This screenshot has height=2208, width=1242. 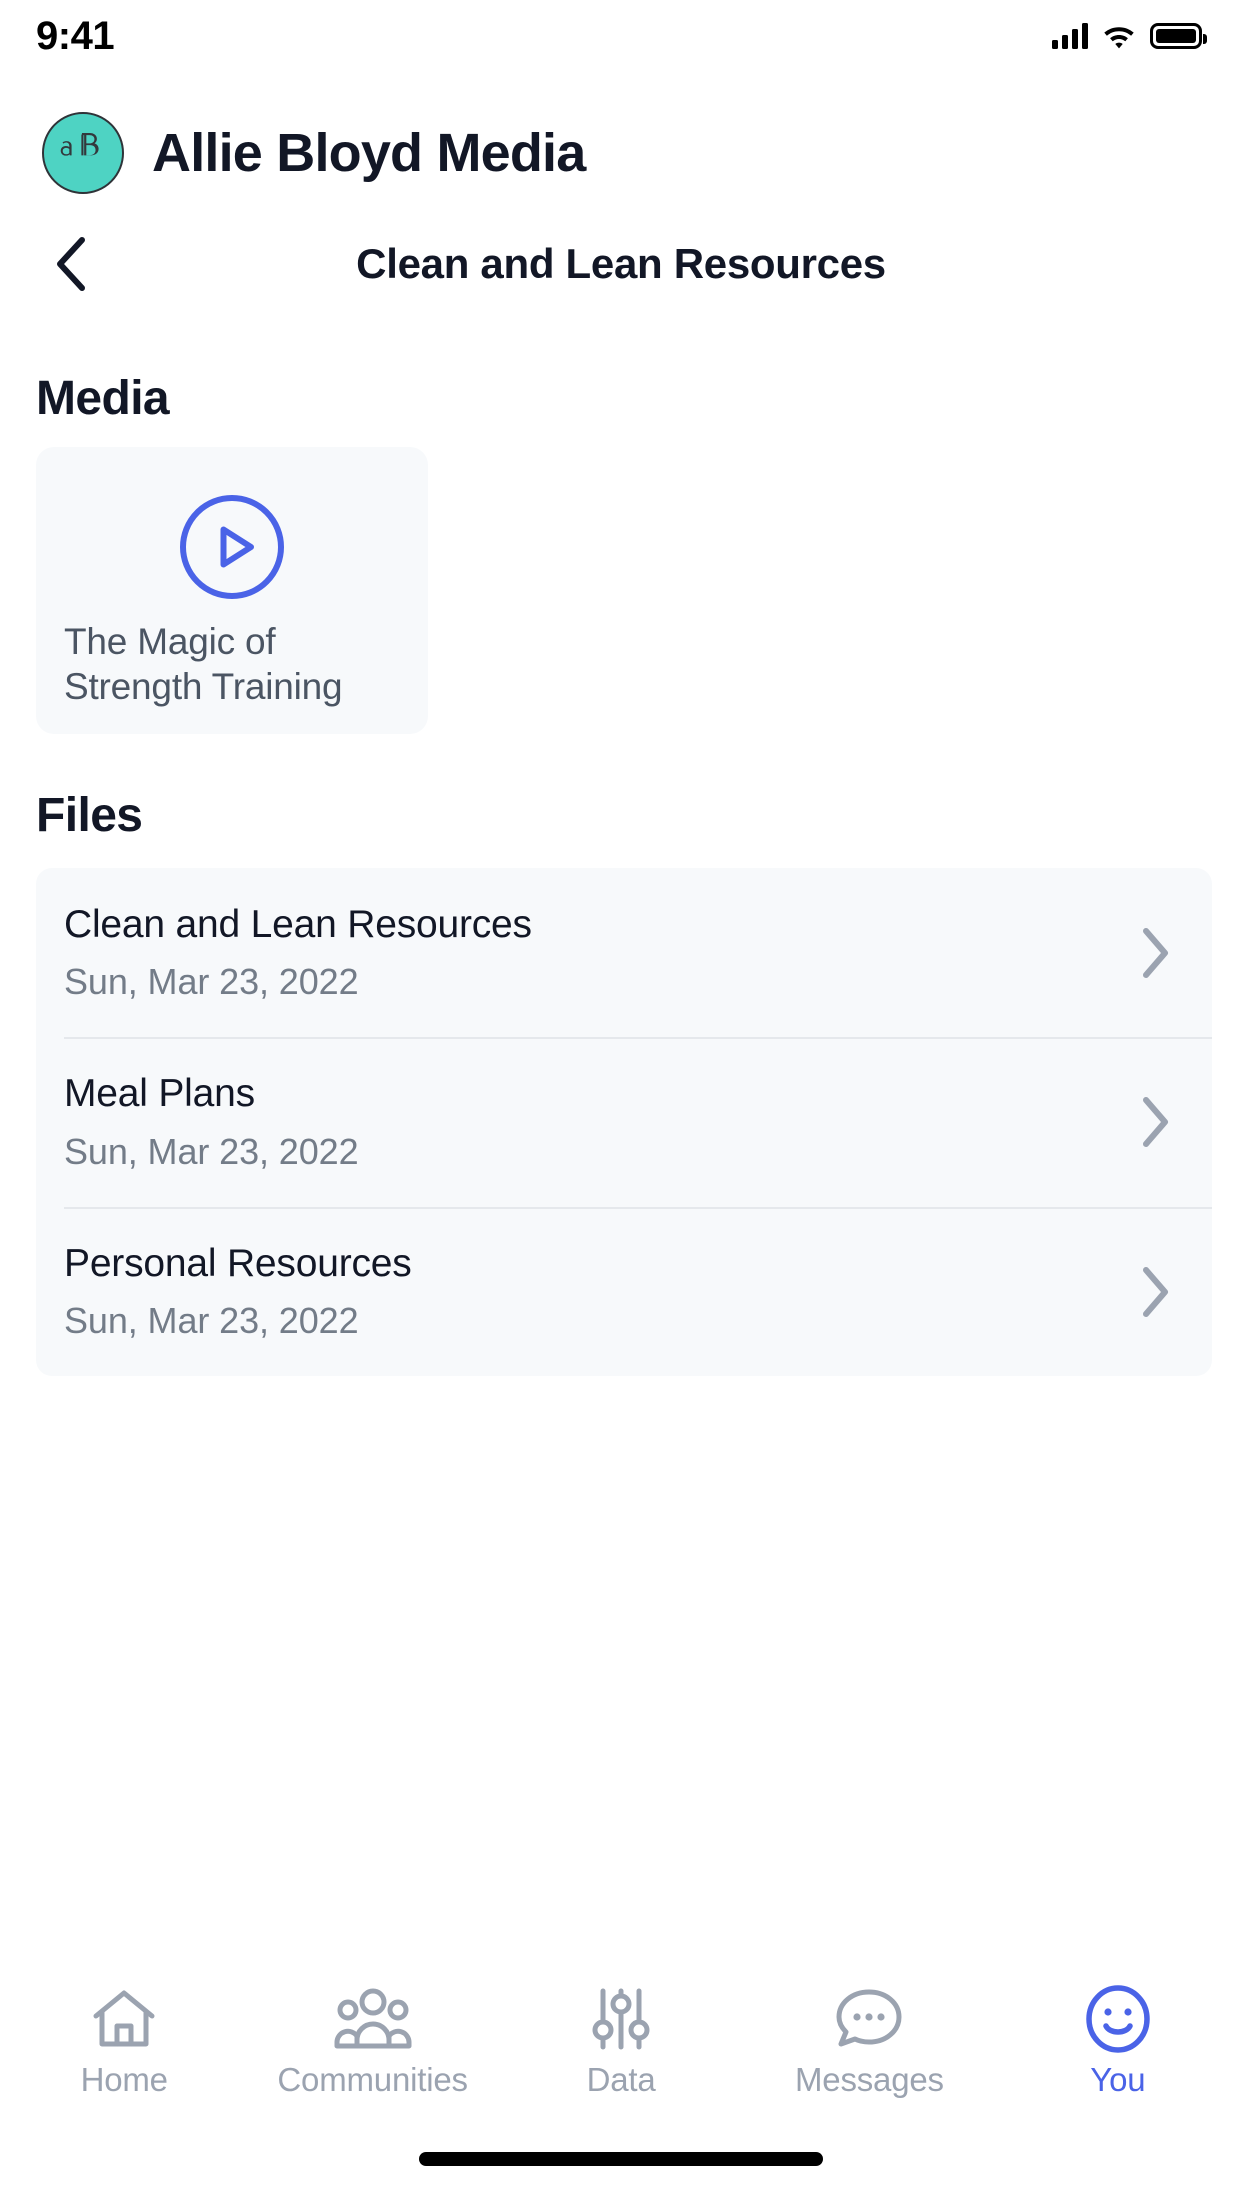 I want to click on sliders-icon, so click(x=621, y=2019).